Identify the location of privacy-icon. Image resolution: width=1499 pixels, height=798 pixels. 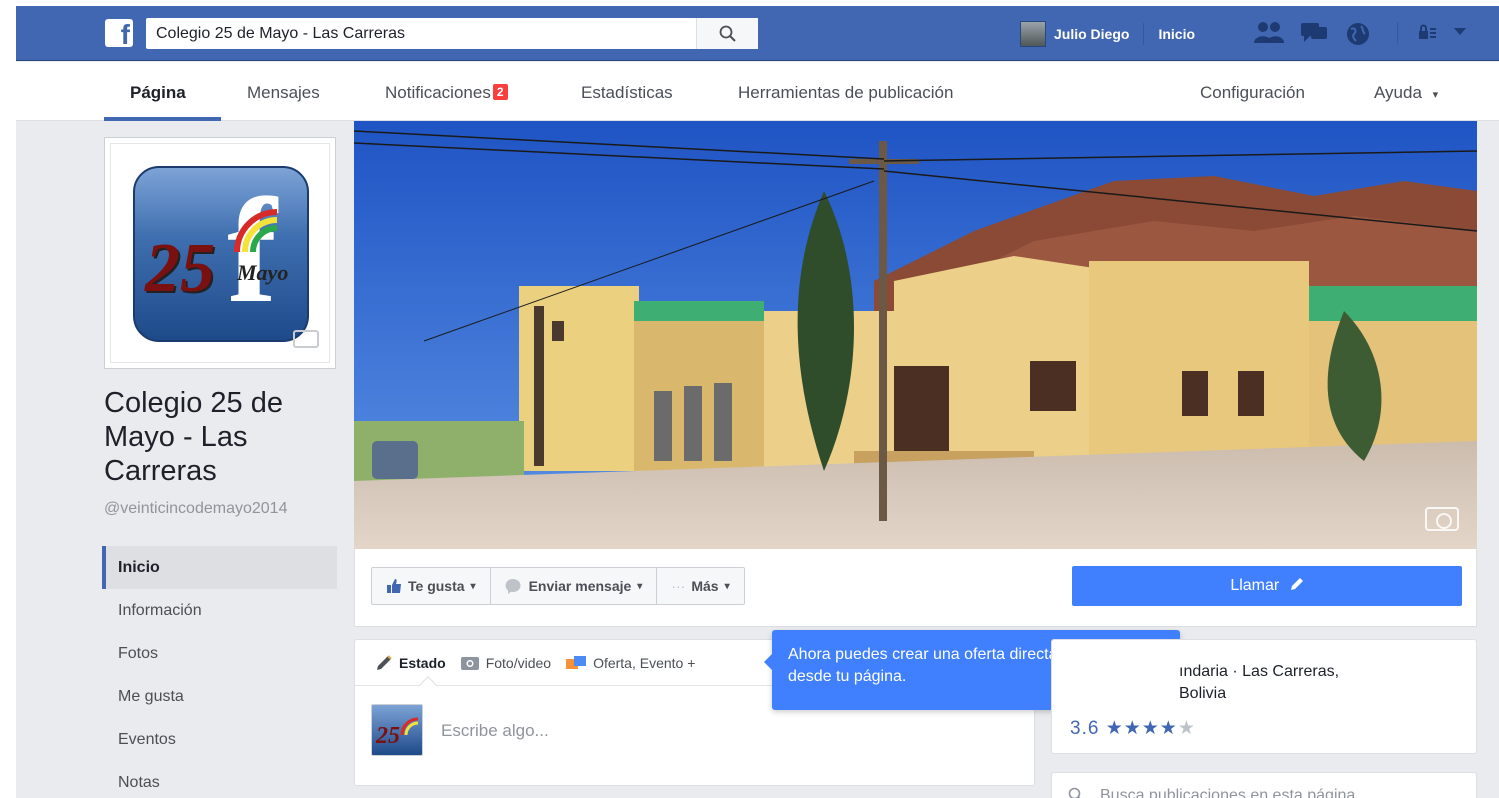
(1432, 33).